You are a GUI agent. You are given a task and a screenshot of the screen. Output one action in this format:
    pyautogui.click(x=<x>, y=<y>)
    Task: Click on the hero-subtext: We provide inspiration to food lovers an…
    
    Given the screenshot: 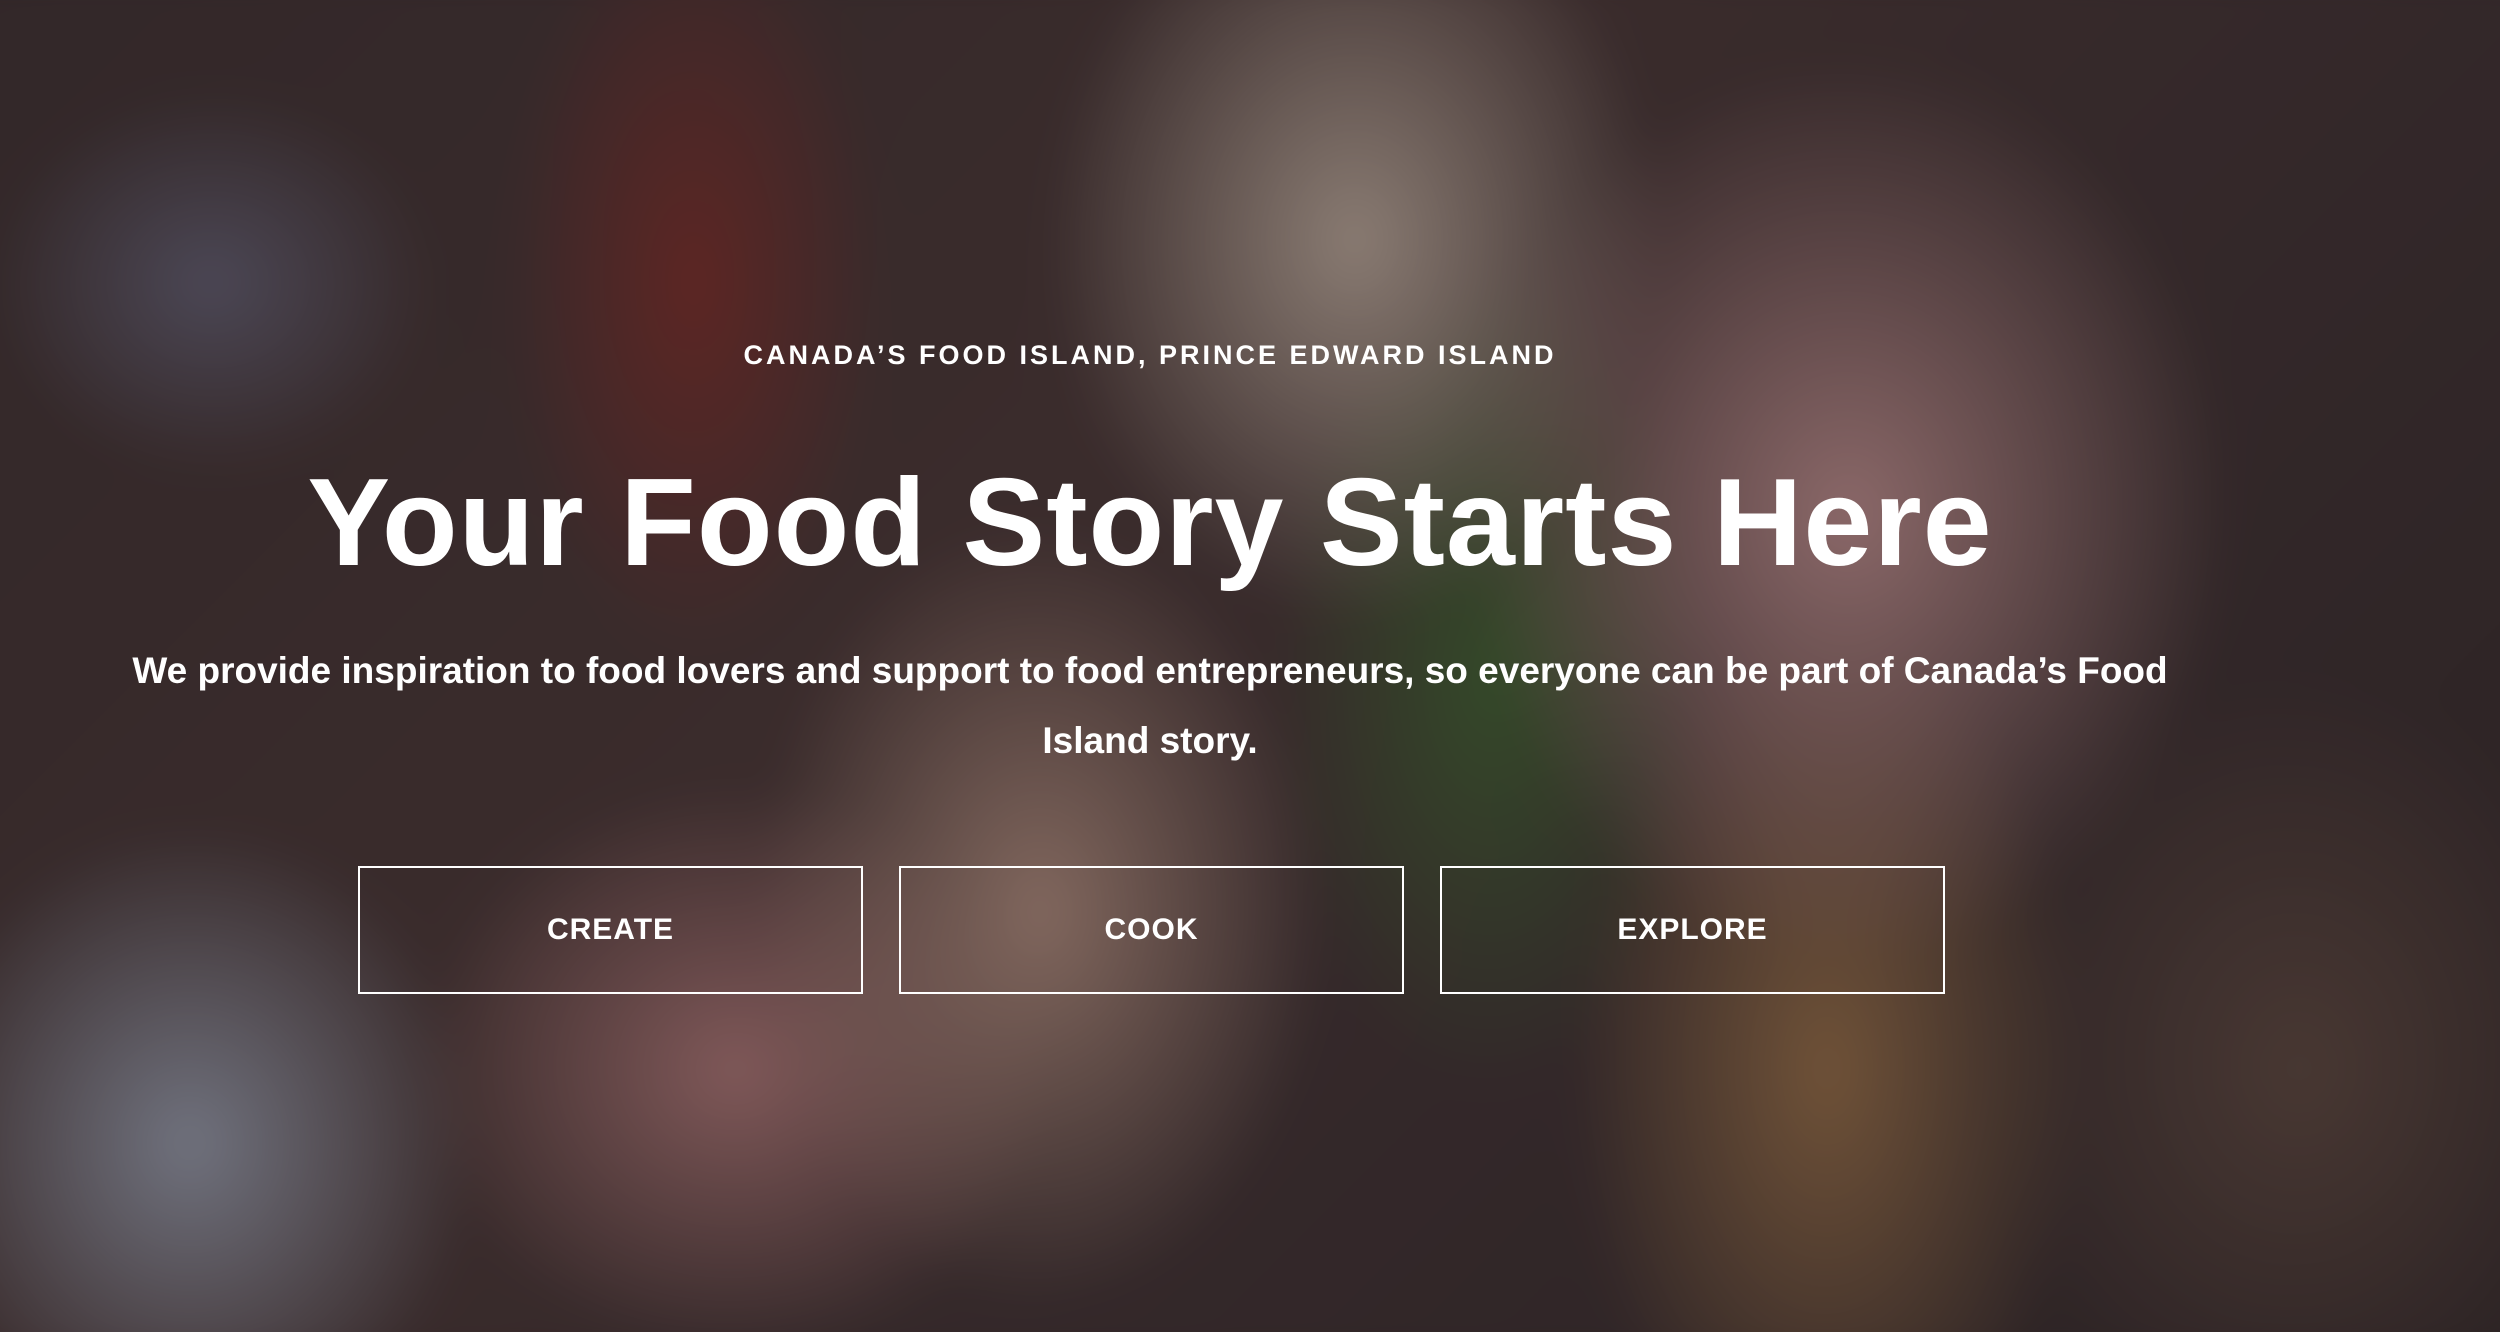 What is the action you would take?
    pyautogui.click(x=1150, y=705)
    